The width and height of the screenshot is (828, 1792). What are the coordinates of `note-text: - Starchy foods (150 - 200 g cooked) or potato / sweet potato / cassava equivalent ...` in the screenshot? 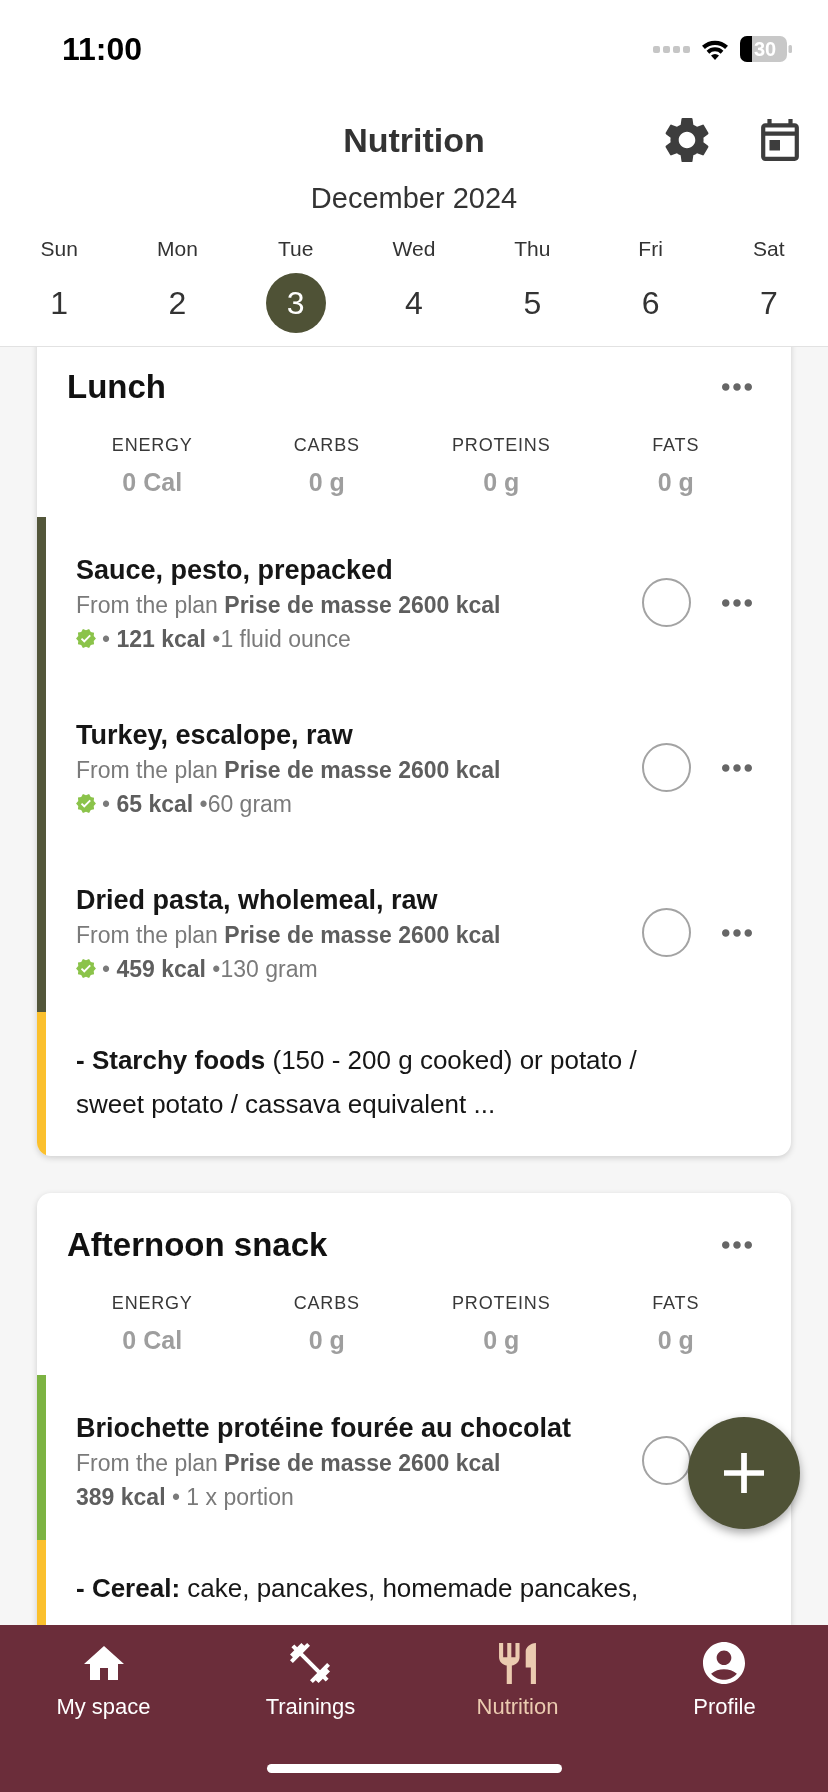 It's located at (357, 1082).